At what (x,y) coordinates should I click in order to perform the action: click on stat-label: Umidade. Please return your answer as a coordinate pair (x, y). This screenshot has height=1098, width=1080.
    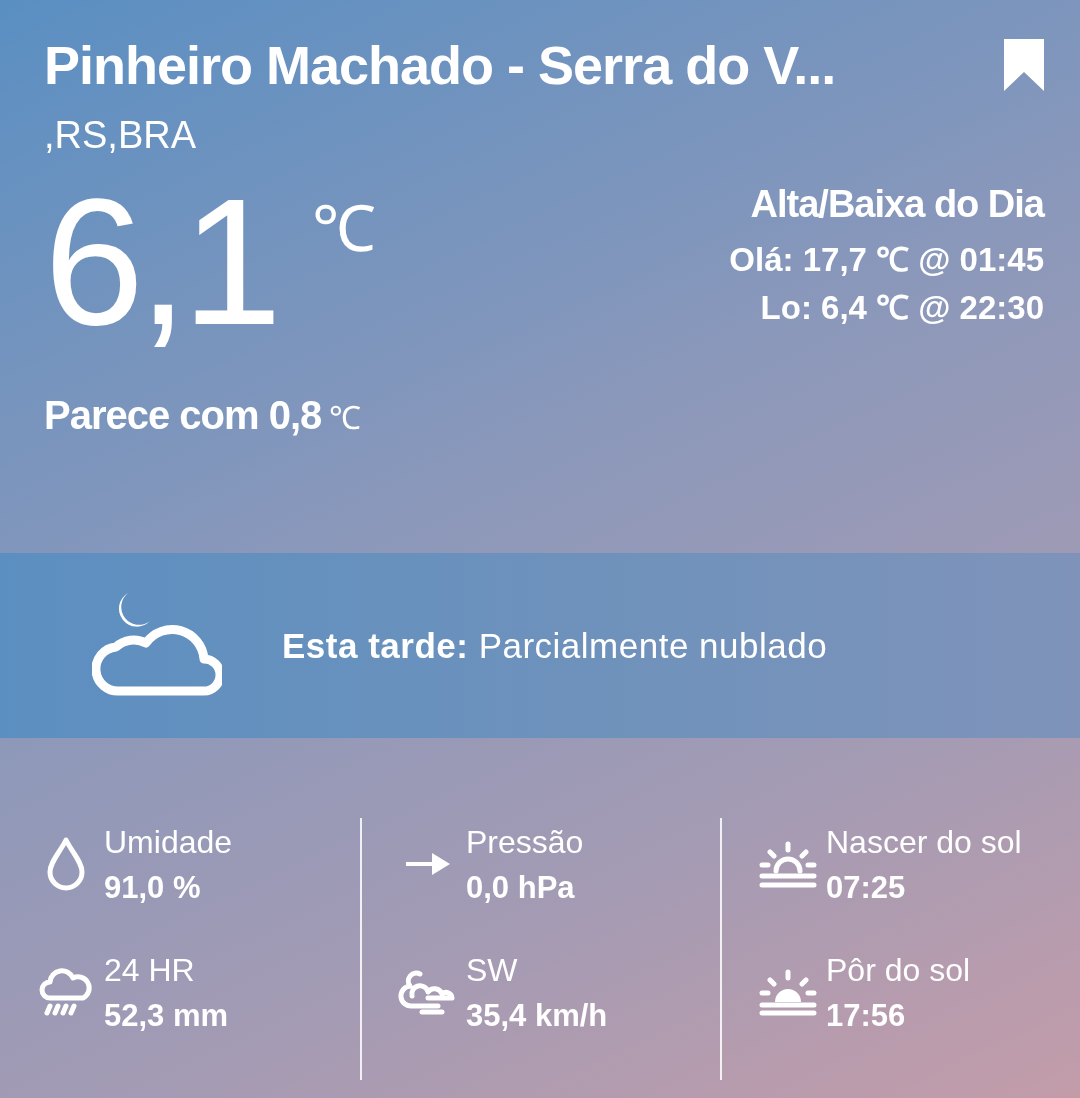
    Looking at the image, I should click on (168, 842).